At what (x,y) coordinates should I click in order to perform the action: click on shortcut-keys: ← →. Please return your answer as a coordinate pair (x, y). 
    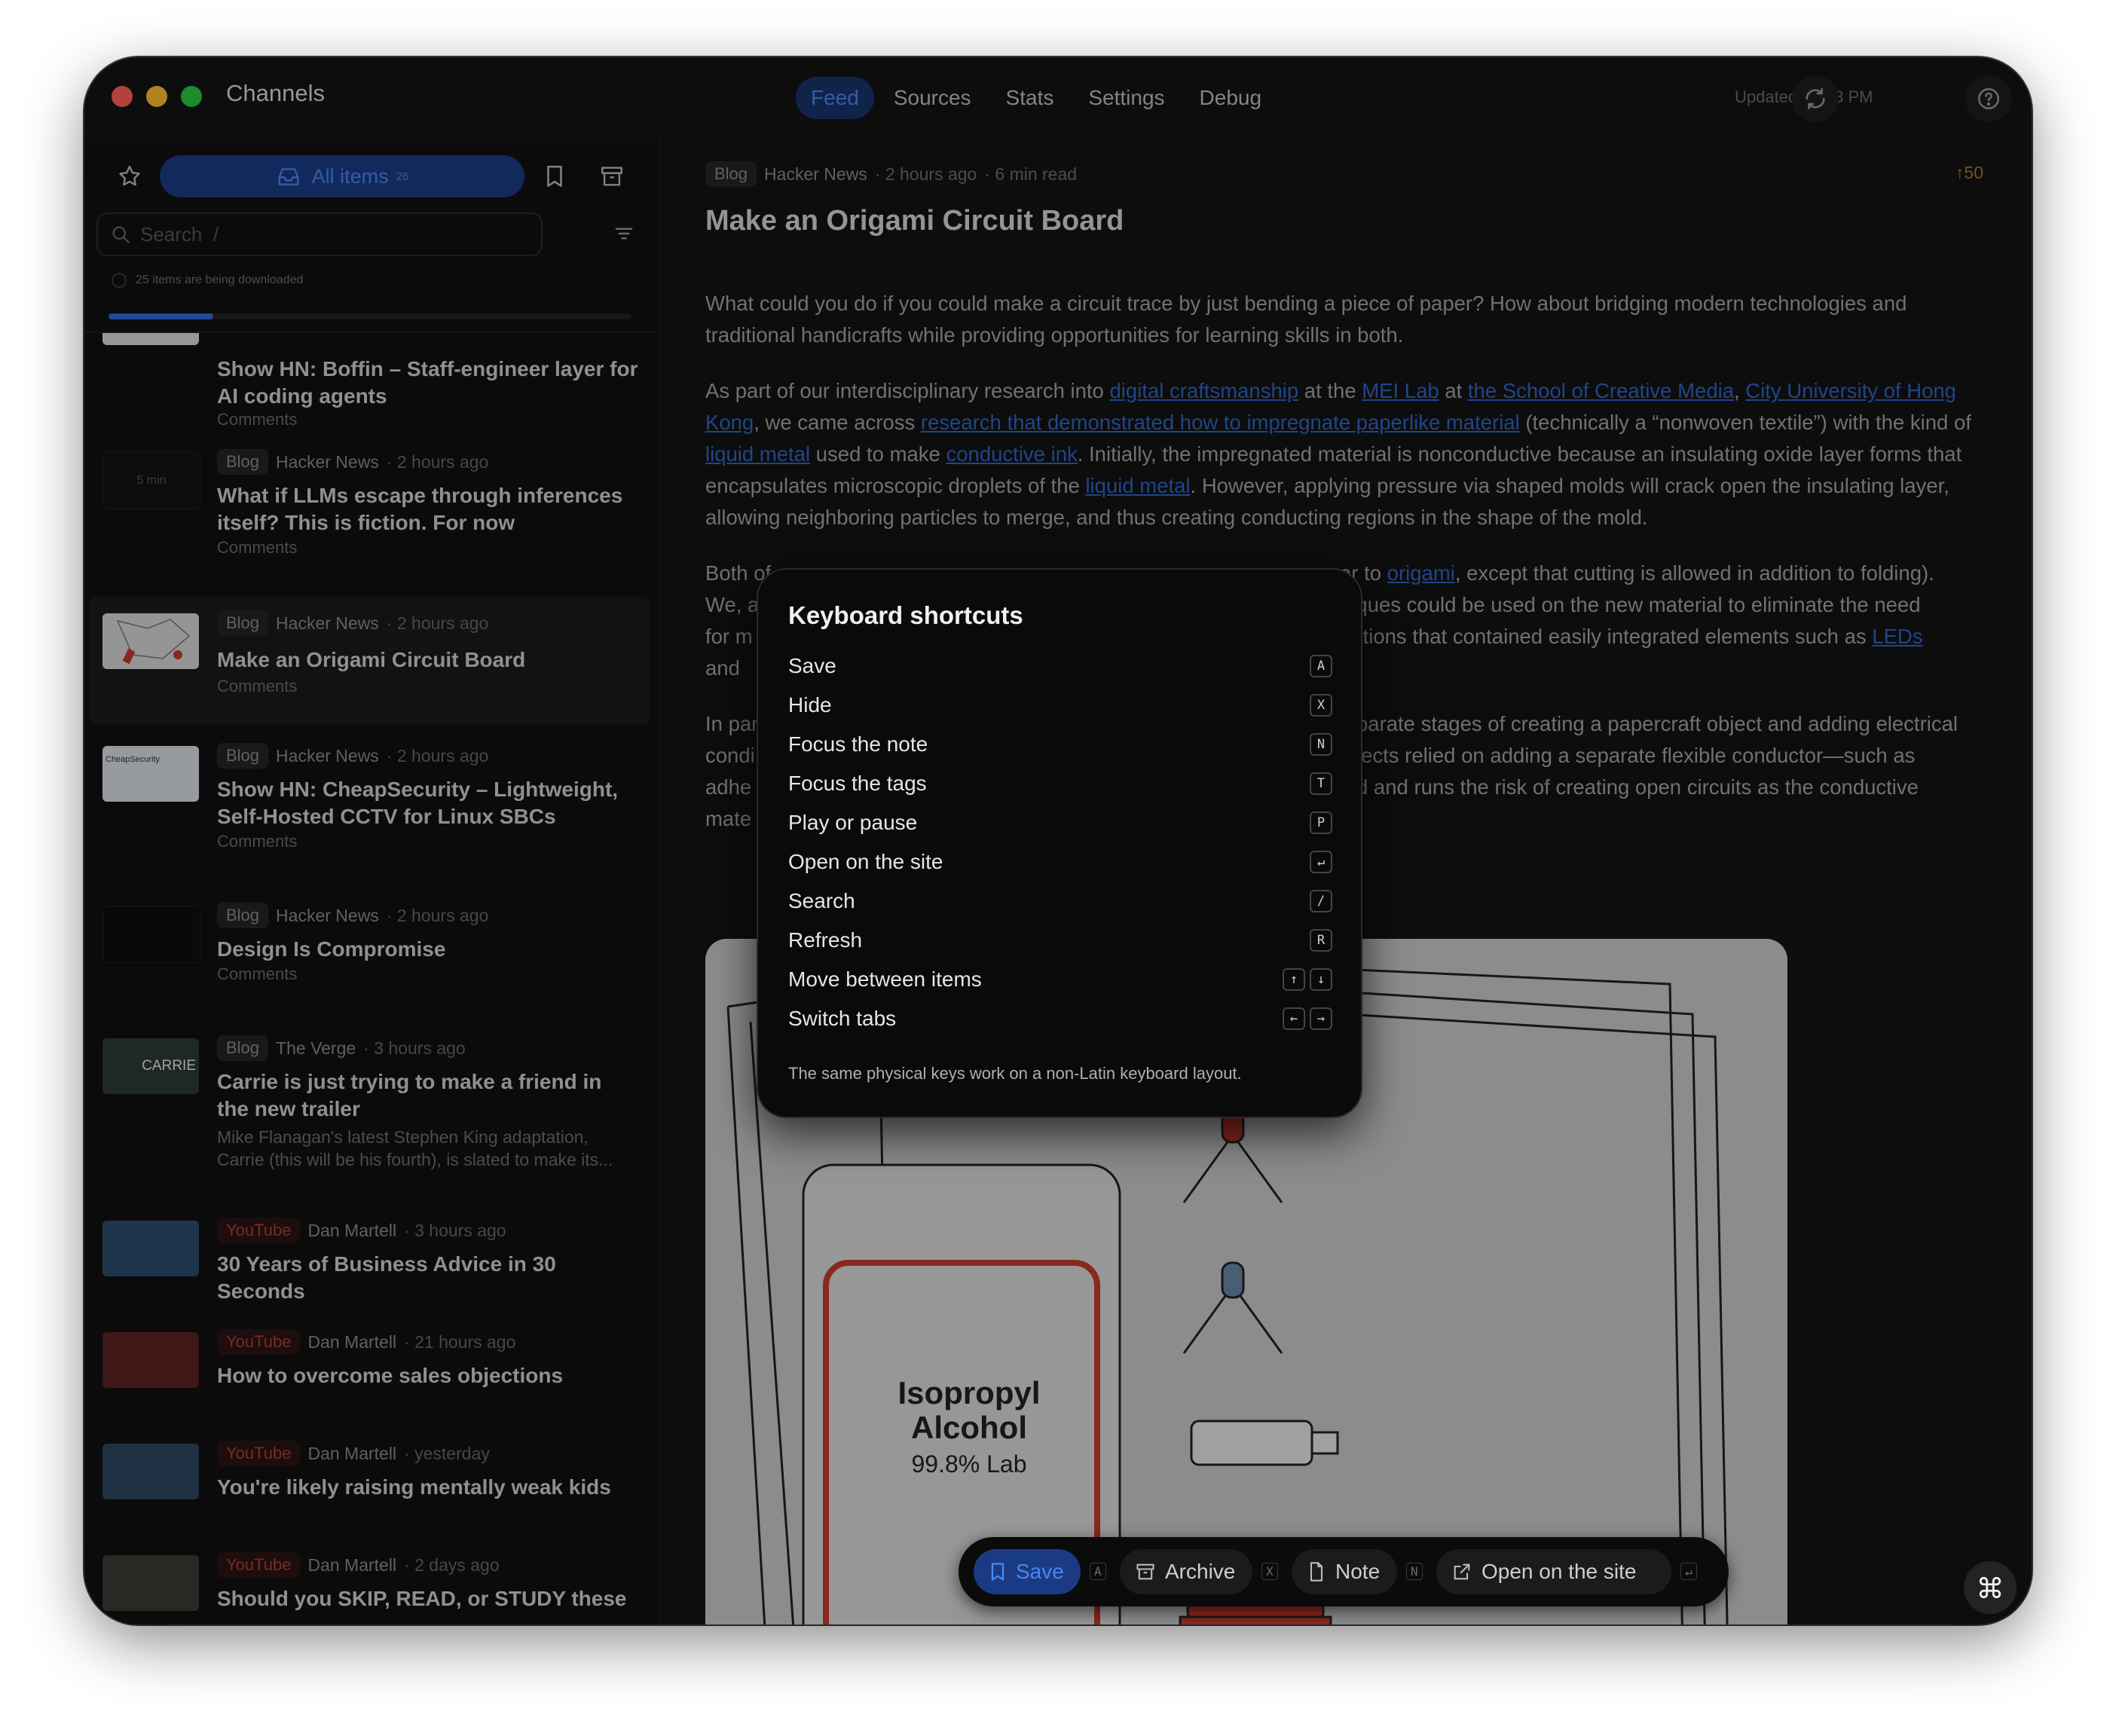
    Looking at the image, I should click on (1307, 1018).